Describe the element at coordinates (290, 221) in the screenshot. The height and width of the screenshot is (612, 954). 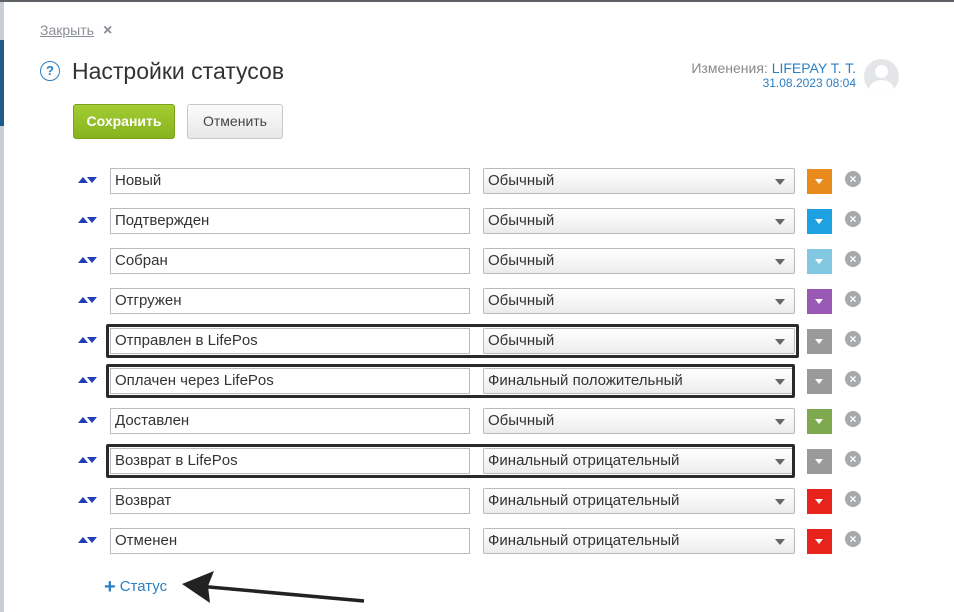
I see `status-name-input: Подтвержден` at that location.